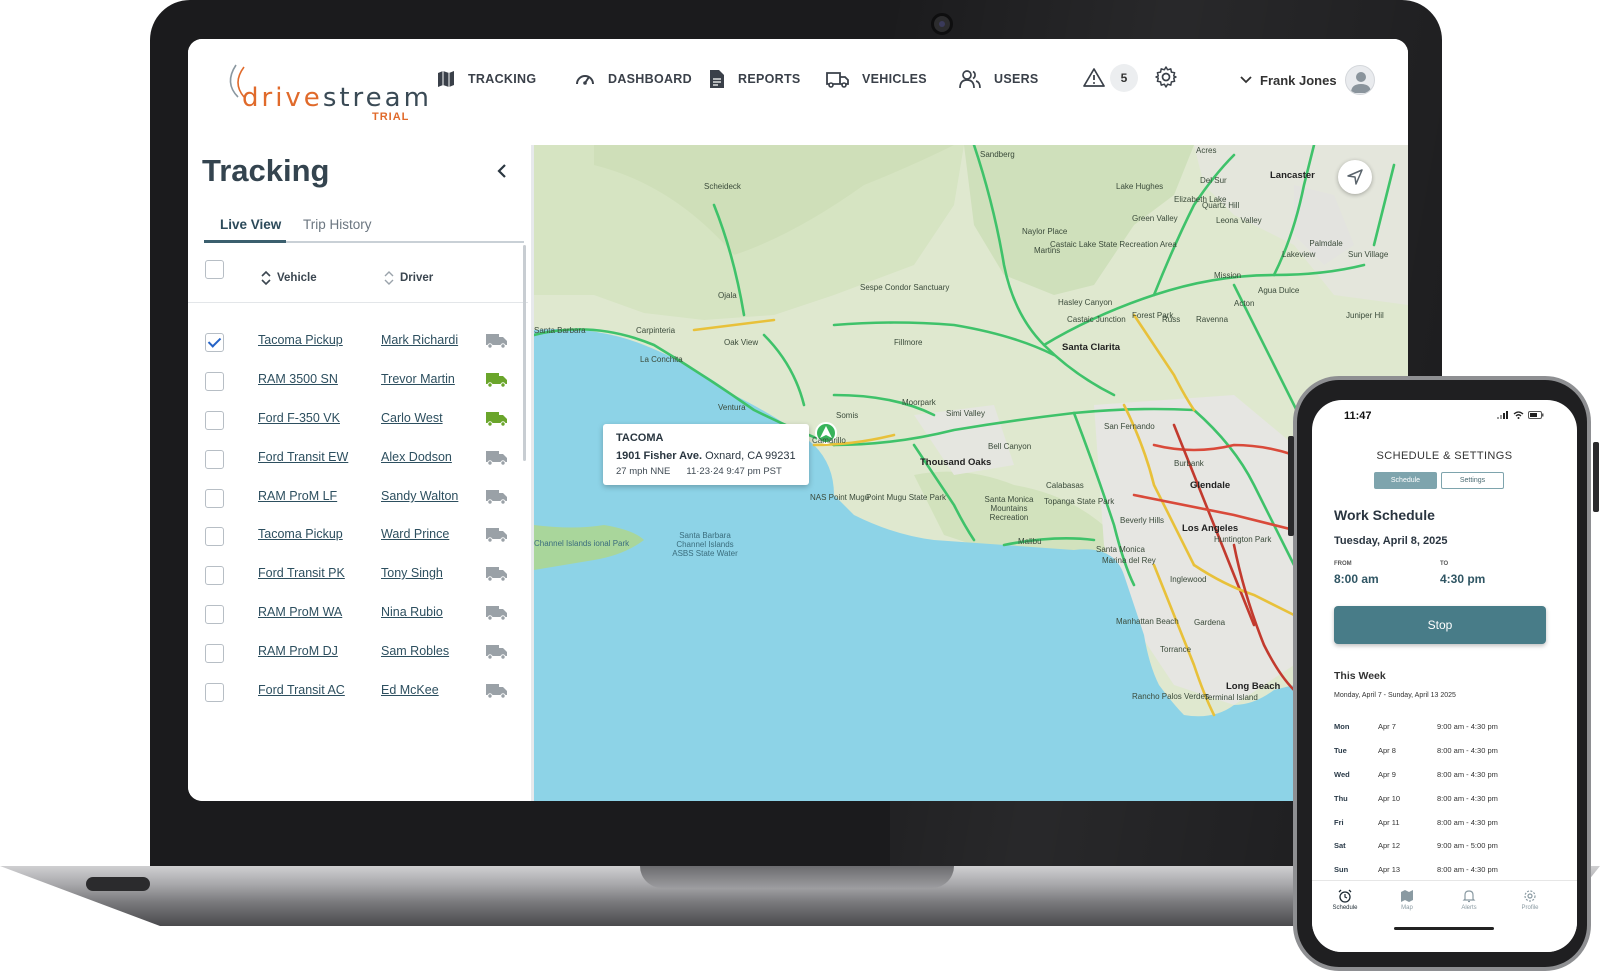 The width and height of the screenshot is (1600, 971). What do you see at coordinates (1444, 848) in the screenshot?
I see `schedule-row: Sat Apr 12 9:00 am - 5:00 pm` at bounding box center [1444, 848].